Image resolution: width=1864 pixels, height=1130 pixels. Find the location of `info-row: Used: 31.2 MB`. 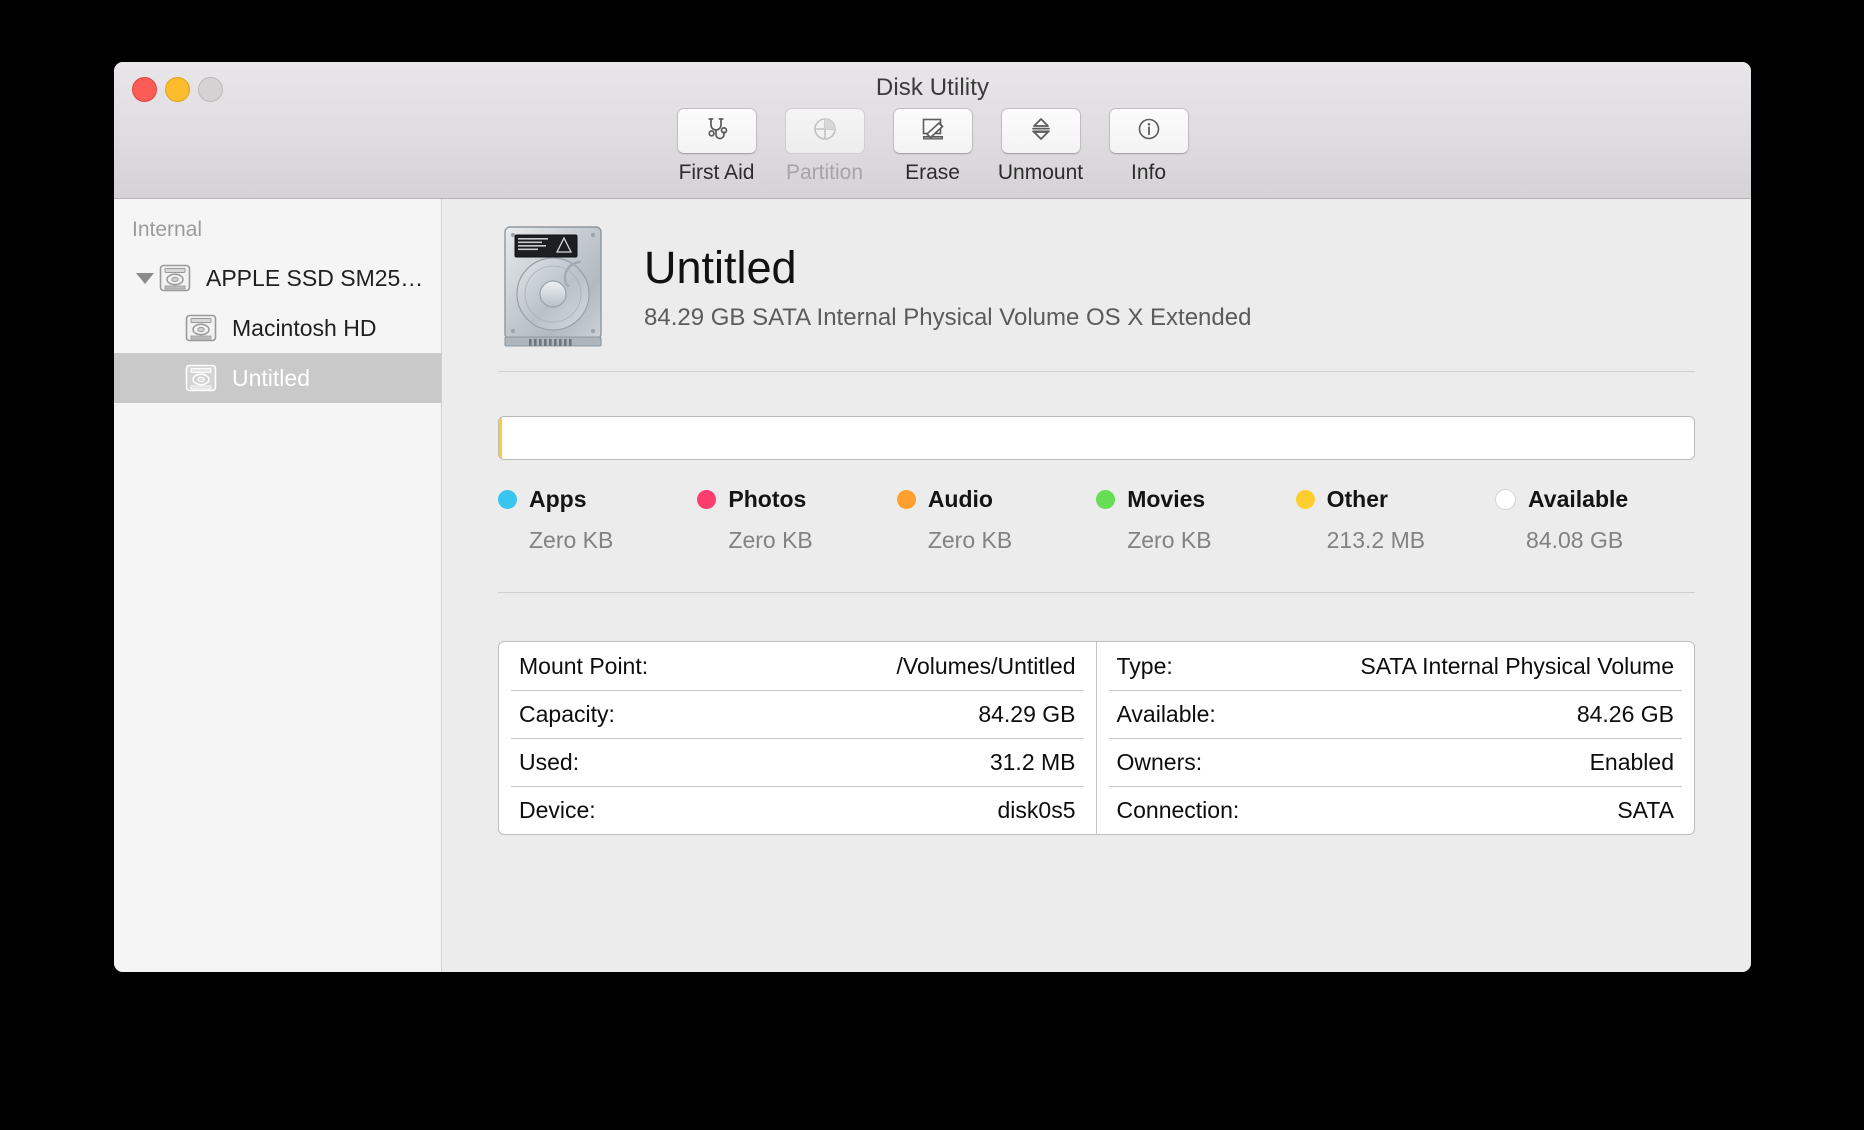

info-row: Used: 31.2 MB is located at coordinates (797, 762).